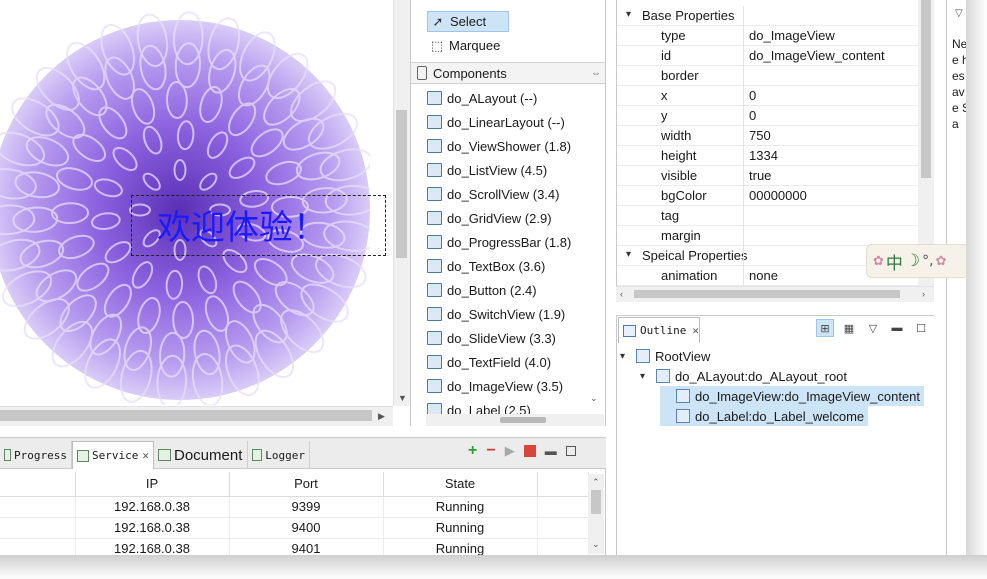 This screenshot has width=987, height=579. I want to click on property-row: id do_ImageView_content, so click(768, 56).